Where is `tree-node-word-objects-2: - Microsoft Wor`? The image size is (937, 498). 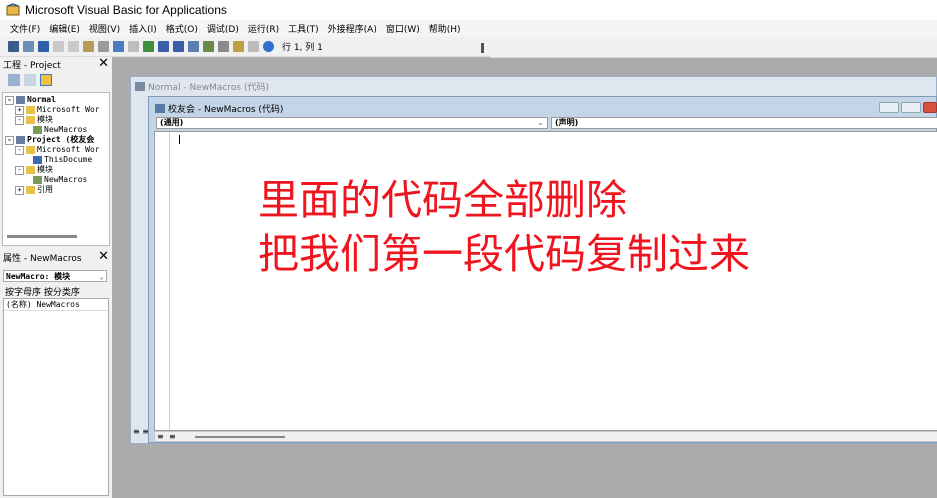 tree-node-word-objects-2: - Microsoft Wor is located at coordinates (57, 150).